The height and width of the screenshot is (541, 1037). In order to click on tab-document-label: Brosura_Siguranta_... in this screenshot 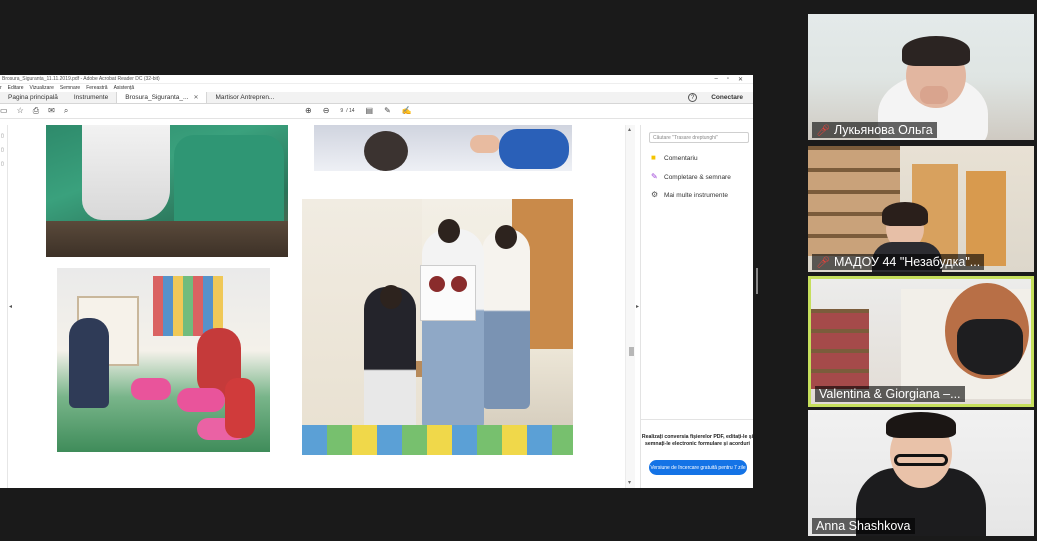, I will do `click(157, 97)`.